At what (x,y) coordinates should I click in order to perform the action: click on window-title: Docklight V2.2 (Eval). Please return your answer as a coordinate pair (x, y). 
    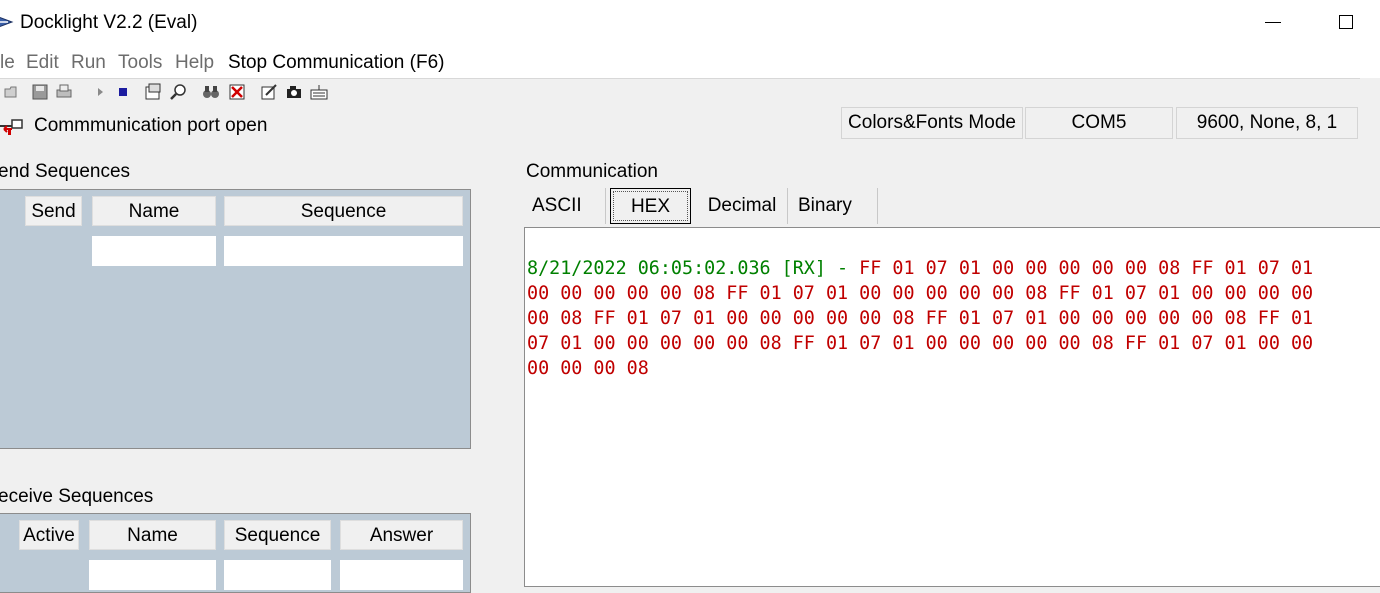
    Looking at the image, I should click on (109, 22).